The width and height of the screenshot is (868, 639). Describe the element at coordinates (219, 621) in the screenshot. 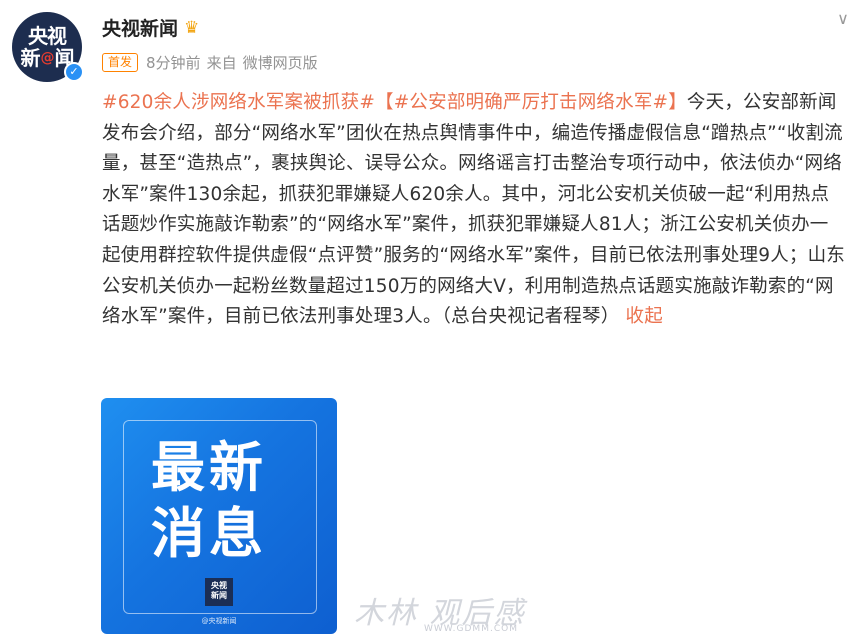

I see `image-caption: @央视新闻` at that location.